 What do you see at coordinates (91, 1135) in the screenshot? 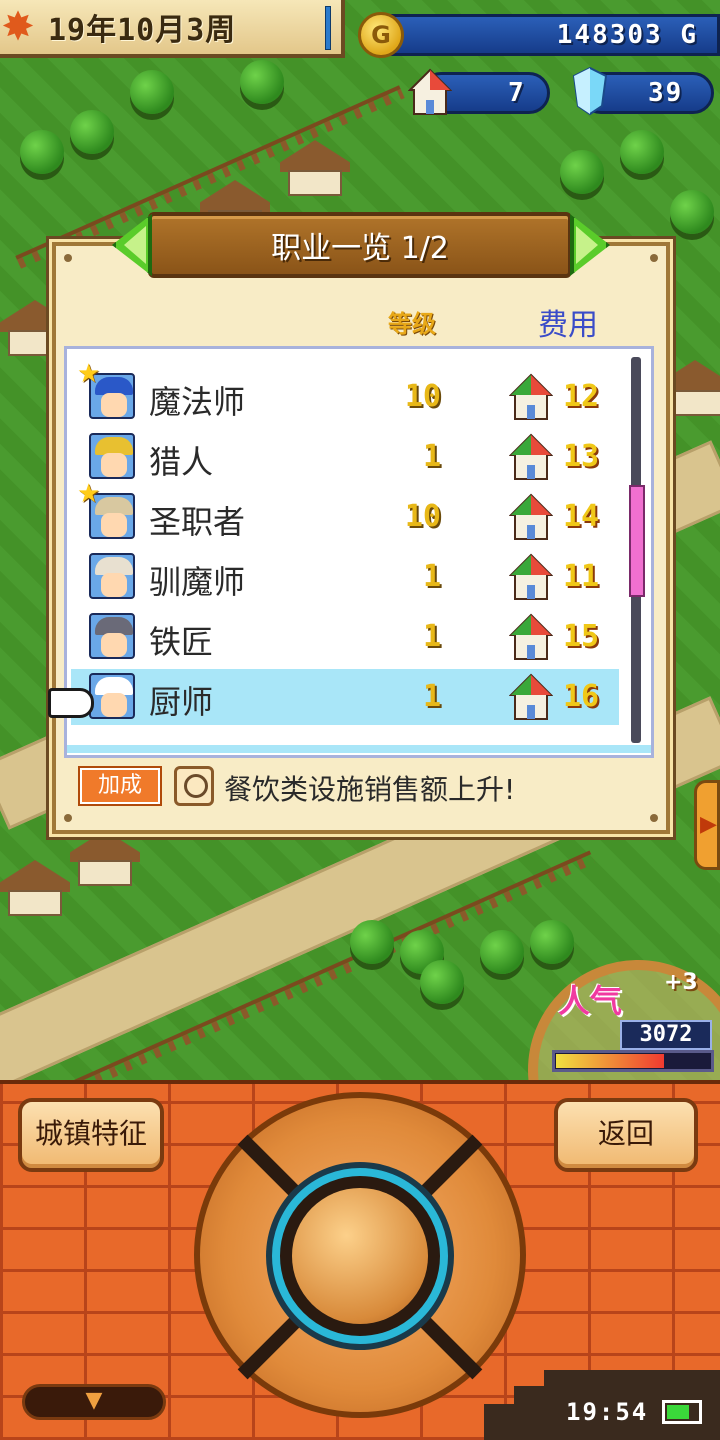
I see `town-features-button: 城镇特征` at bounding box center [91, 1135].